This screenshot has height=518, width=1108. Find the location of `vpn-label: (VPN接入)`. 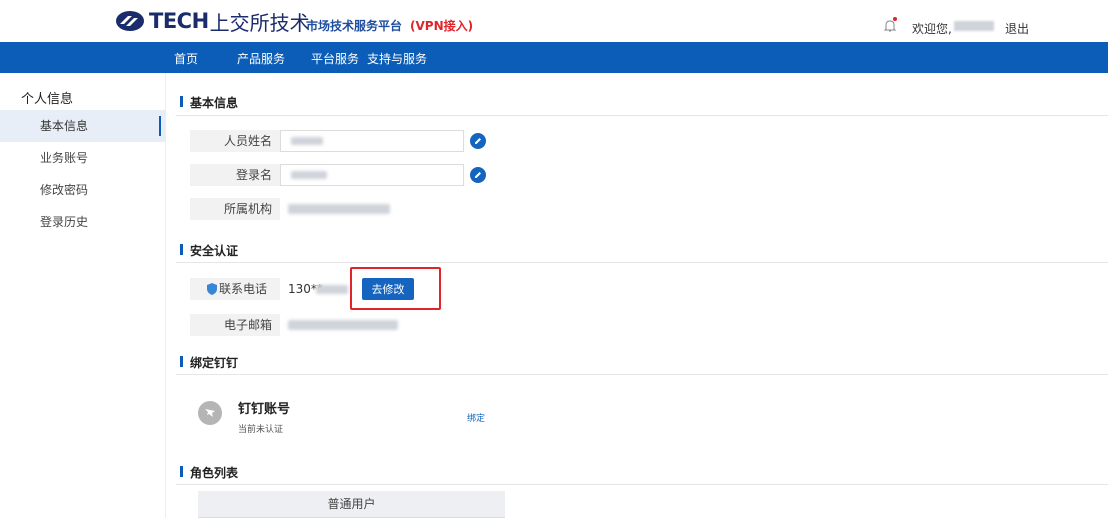

vpn-label: (VPN接入) is located at coordinates (442, 26).